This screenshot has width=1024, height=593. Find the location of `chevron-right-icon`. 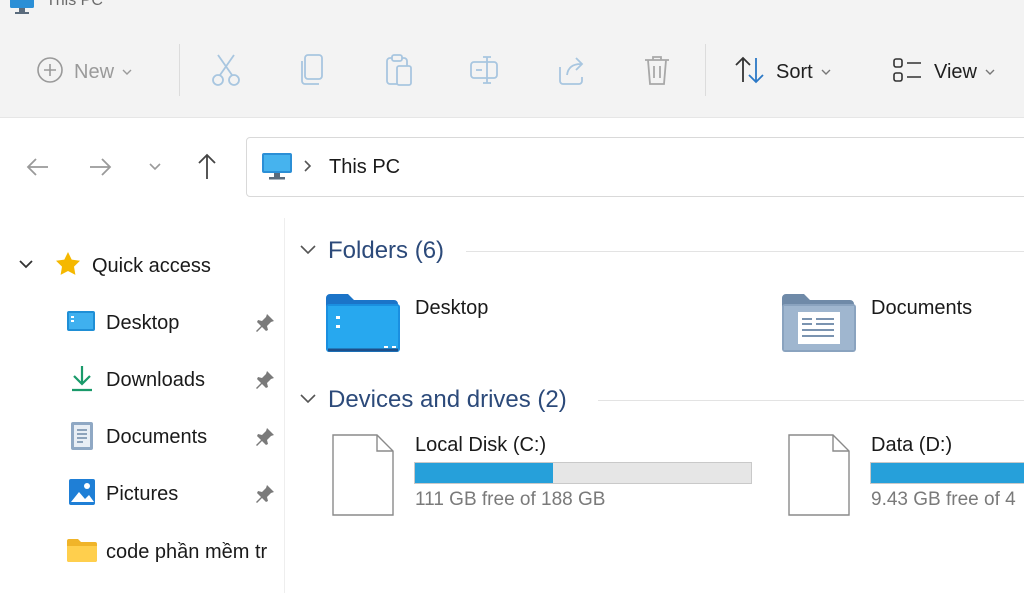

chevron-right-icon is located at coordinates (308, 168).